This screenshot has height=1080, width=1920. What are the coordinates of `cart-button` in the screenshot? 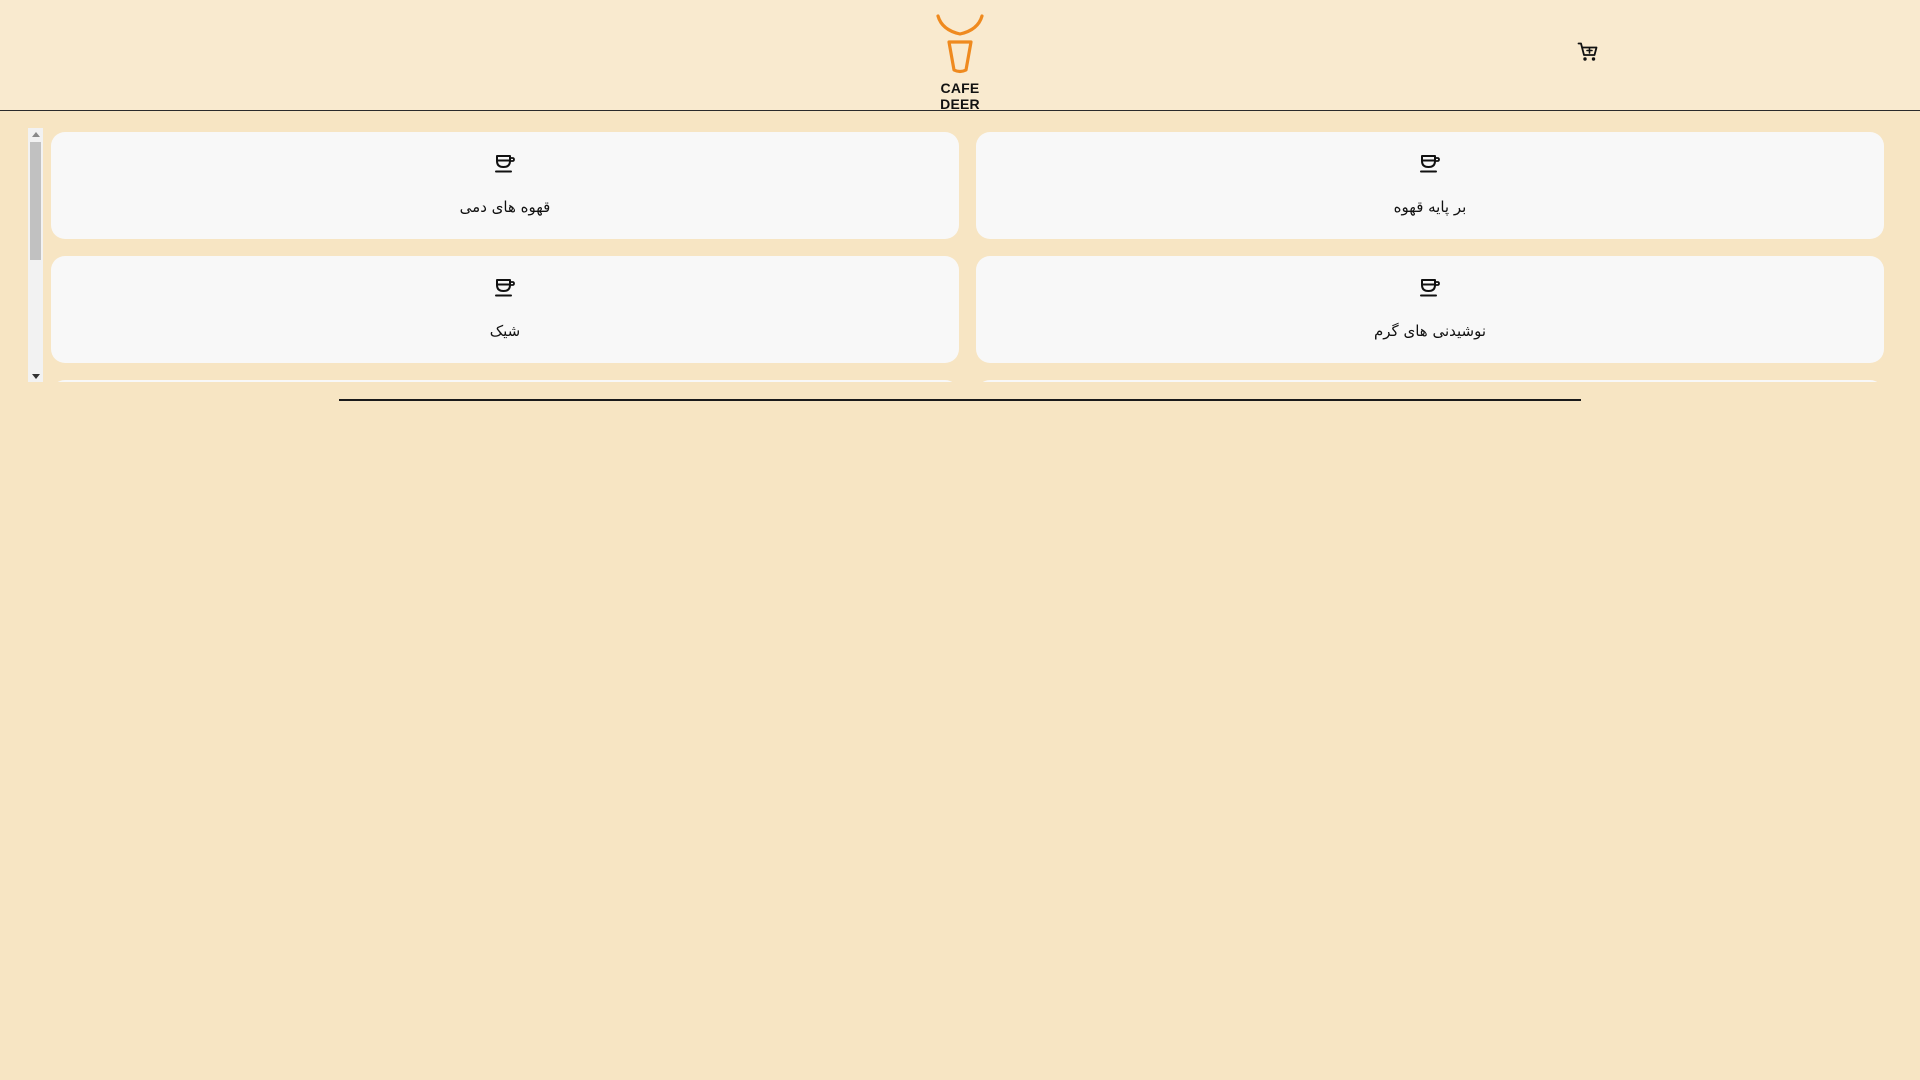 It's located at (1588, 52).